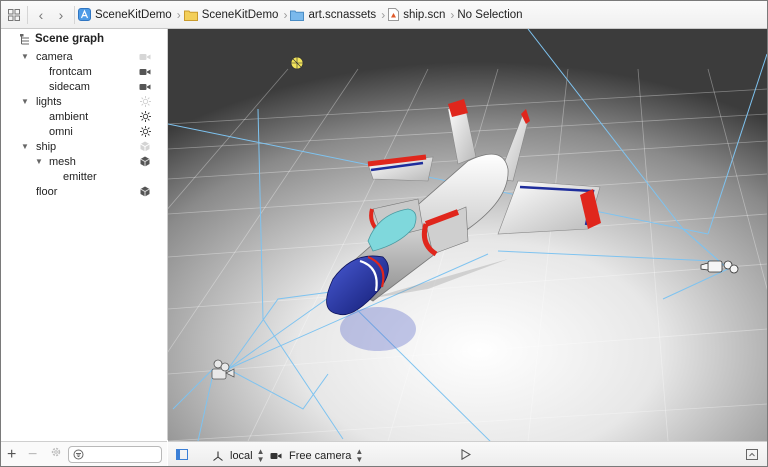 This screenshot has height=467, width=768. I want to click on outline-row-ship: ▼ ship, so click(84, 146).